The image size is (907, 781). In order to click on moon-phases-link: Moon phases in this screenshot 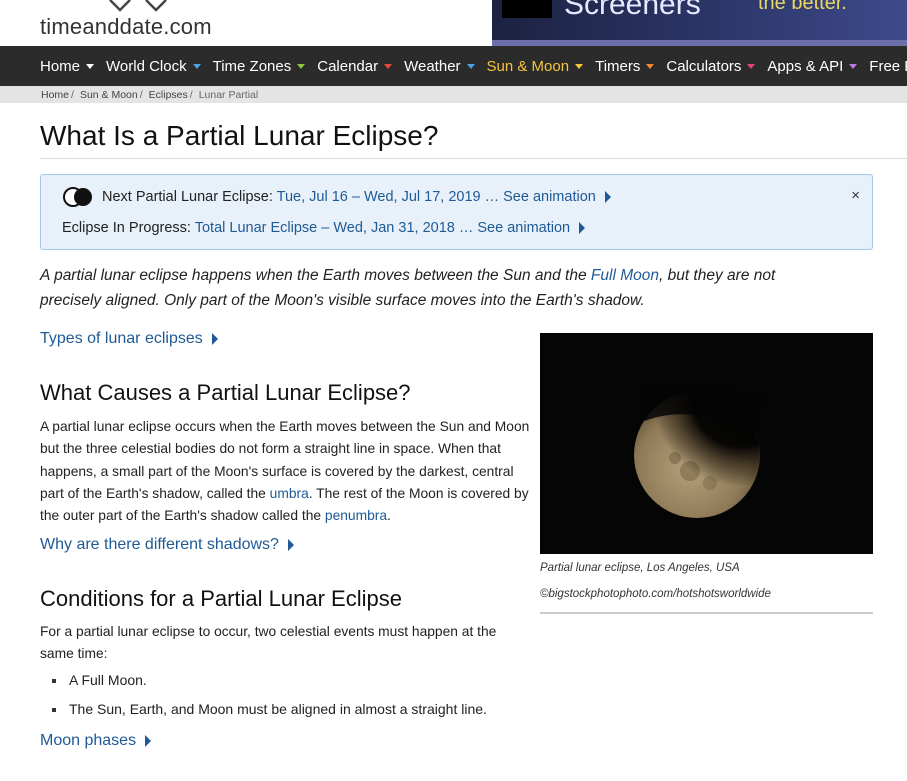, I will do `click(96, 741)`.